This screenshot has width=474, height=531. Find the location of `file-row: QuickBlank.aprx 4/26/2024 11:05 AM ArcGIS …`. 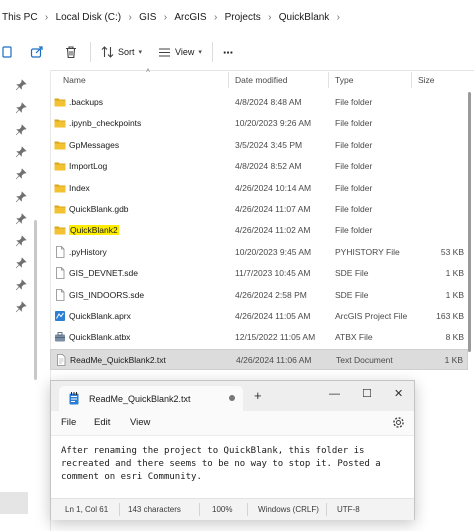

file-row: QuickBlank.aprx 4/26/2024 11:05 AM ArcGIS … is located at coordinates (259, 316).